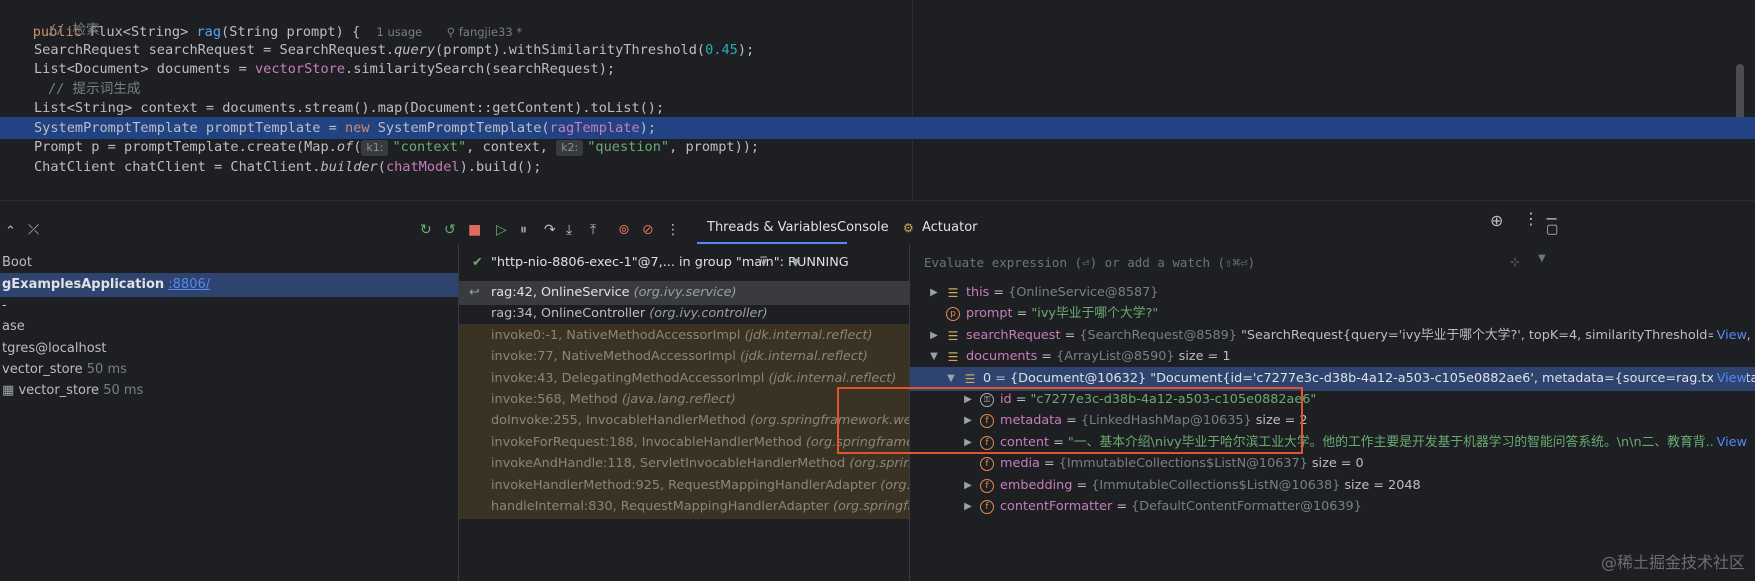 The height and width of the screenshot is (581, 1755). What do you see at coordinates (1098, 357) in the screenshot?
I see `variable-text: documents = {ArrayList@8590} size = 1` at bounding box center [1098, 357].